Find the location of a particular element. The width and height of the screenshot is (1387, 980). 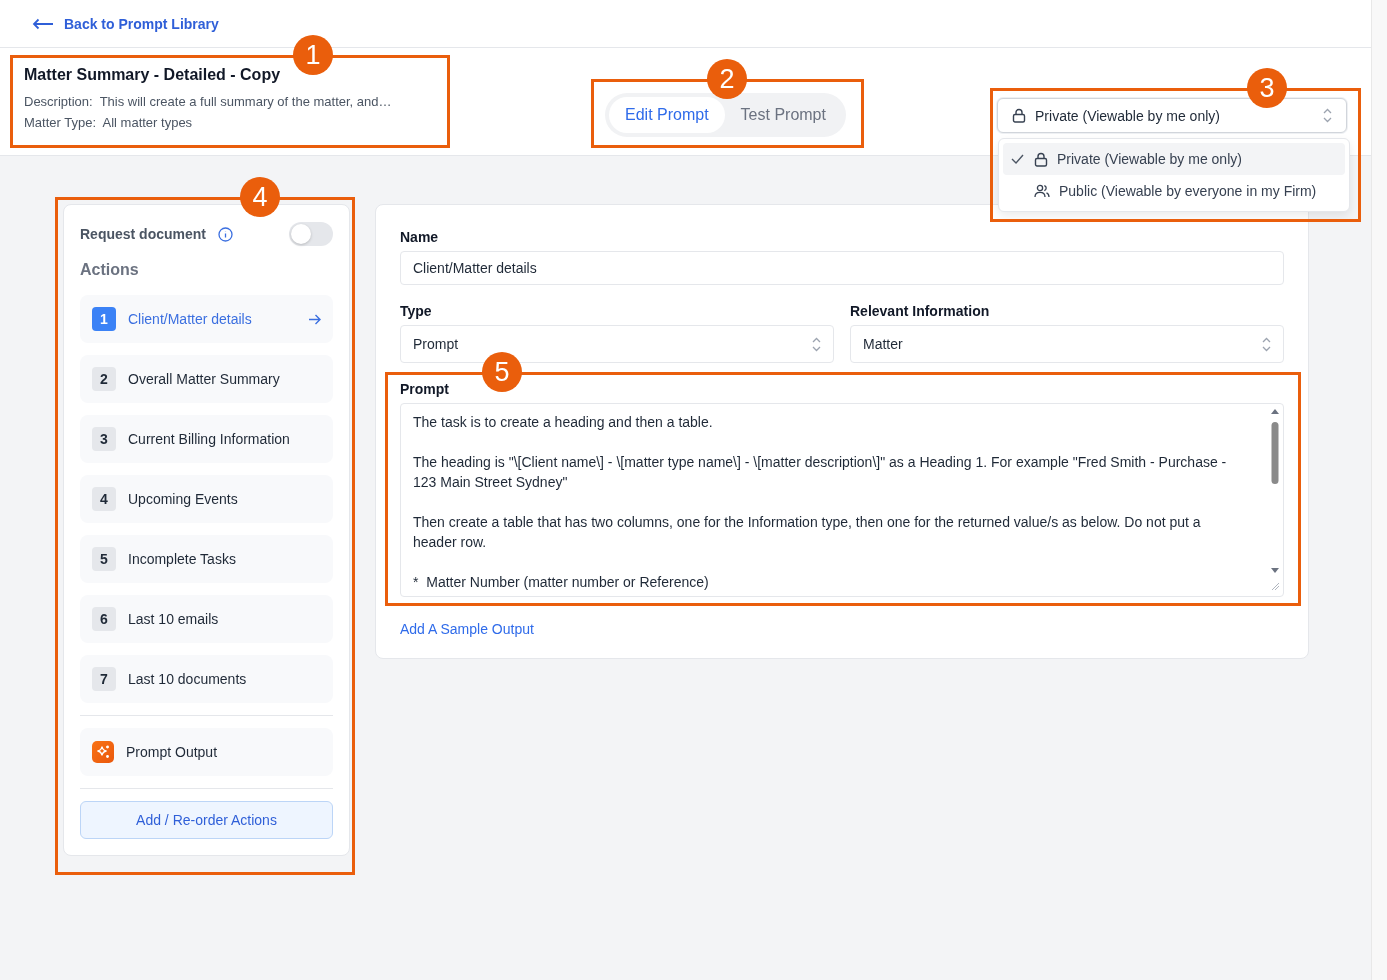

prompt-paragraph: The heading is "\[Client name\] - \[matter type name\] - \[matter description\]" as a Heading 1. For example "Fred Smith - Purchase - 123 Main Street Sydney" is located at coordinates (820, 472).